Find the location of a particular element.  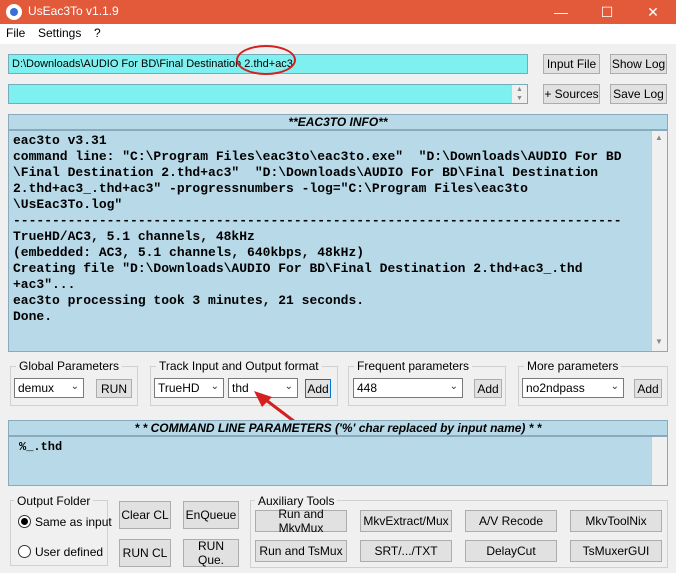

frequent-params-label: Frequent parameters is located at coordinates (413, 366).